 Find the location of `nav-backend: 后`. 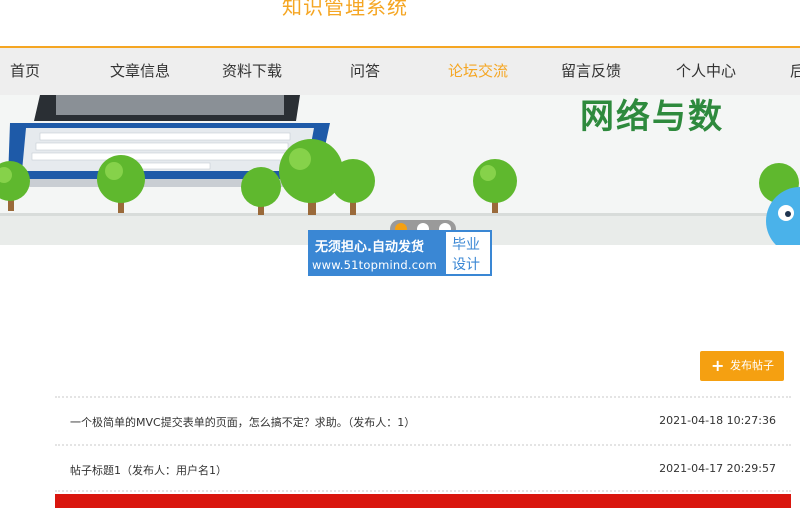

nav-backend: 后 is located at coordinates (795, 71).